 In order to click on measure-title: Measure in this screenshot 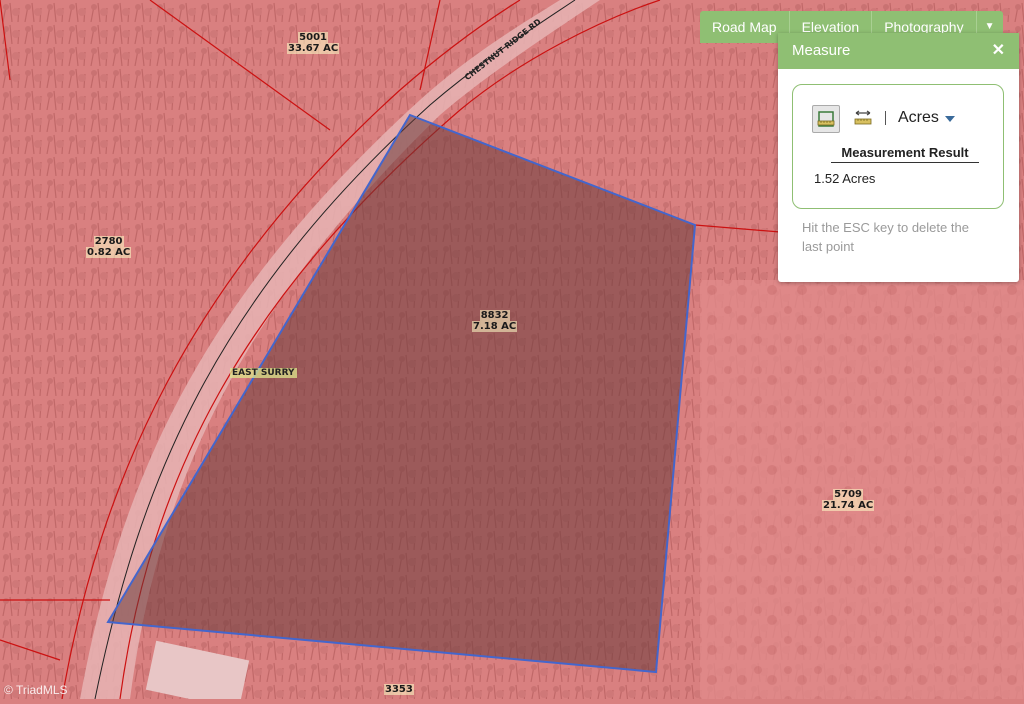, I will do `click(821, 50)`.